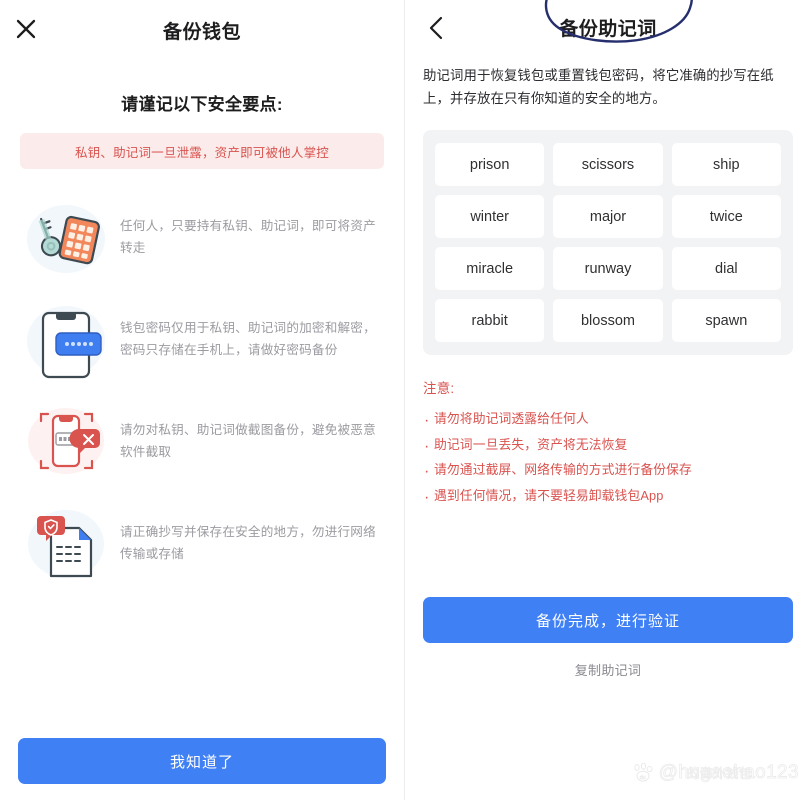 The height and width of the screenshot is (800, 811). What do you see at coordinates (726, 217) in the screenshot?
I see `list-item: twice` at bounding box center [726, 217].